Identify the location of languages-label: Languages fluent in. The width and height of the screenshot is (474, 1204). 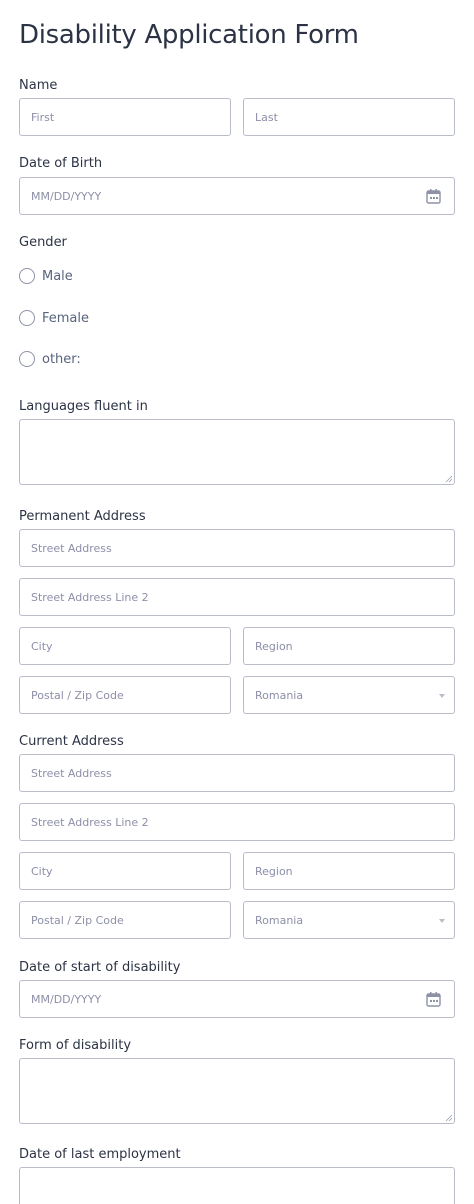
(83, 406).